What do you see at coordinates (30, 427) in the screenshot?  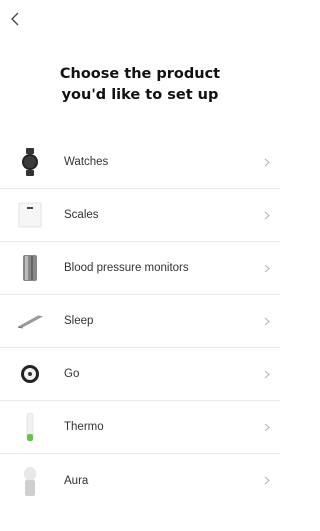 I see `thermometer-icon` at bounding box center [30, 427].